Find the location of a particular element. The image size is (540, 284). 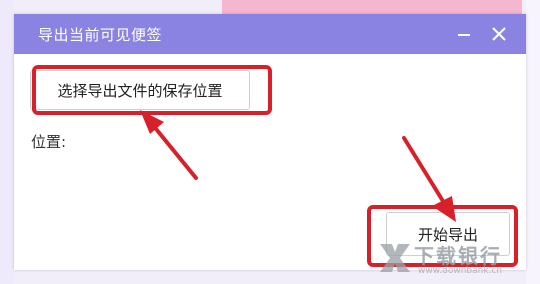

close-icon is located at coordinates (499, 34).